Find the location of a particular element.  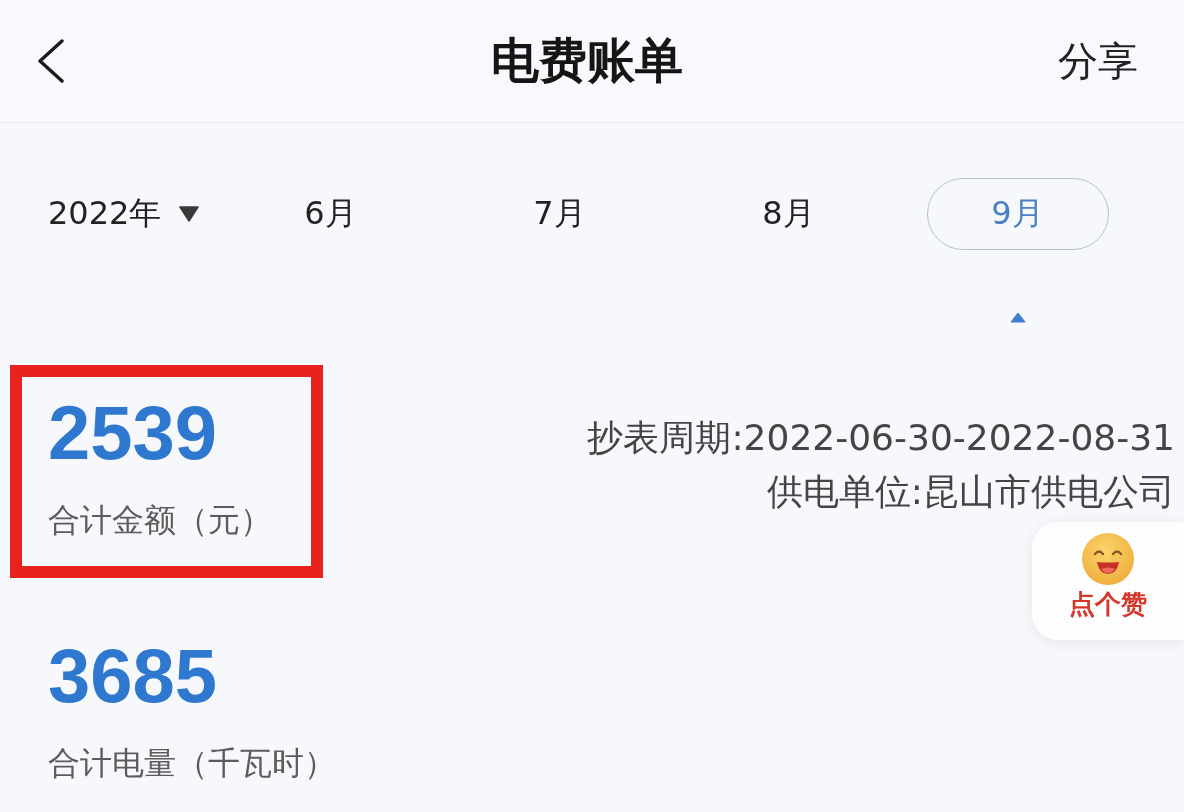

smiling-face-icon is located at coordinates (1108, 559).